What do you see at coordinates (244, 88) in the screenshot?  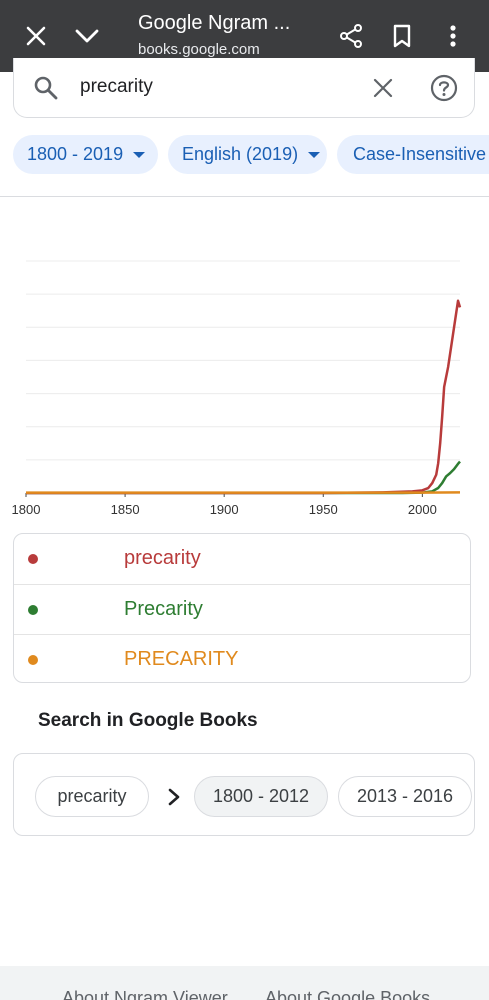 I see `search-box: precarity` at bounding box center [244, 88].